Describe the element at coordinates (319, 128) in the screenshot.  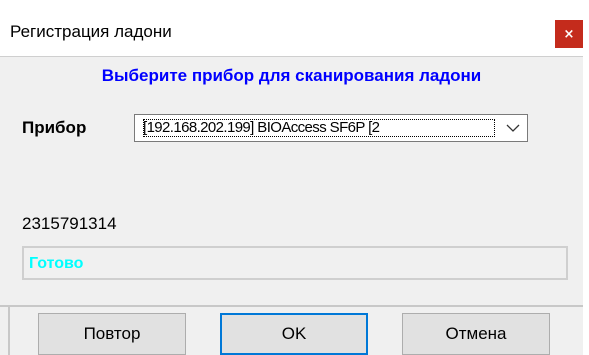
I see `device-select-value: [192.168.202.199] BIOAccess SF6P [2` at that location.